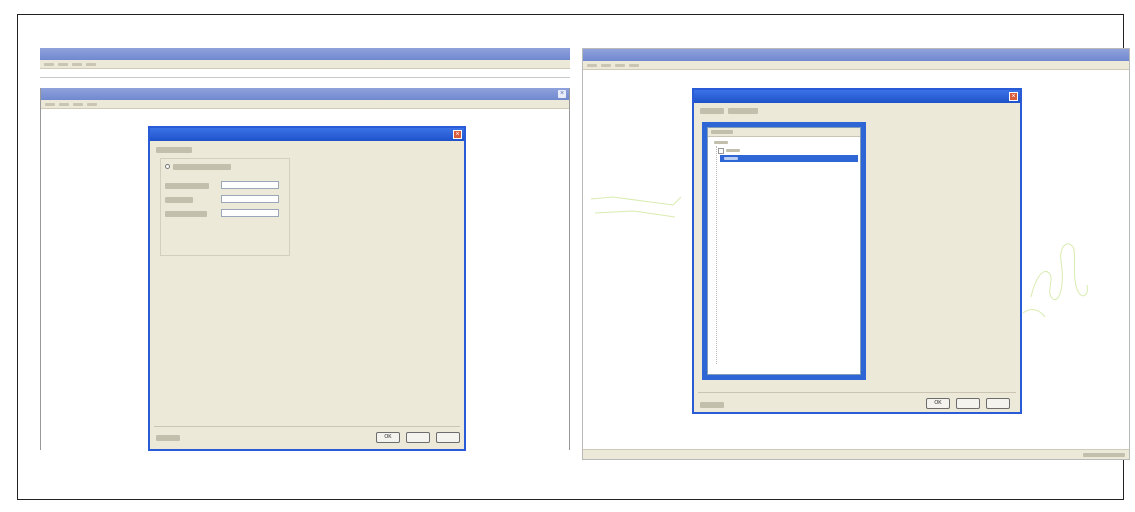  What do you see at coordinates (789, 158) in the screenshot?
I see `tree-item-selected` at bounding box center [789, 158].